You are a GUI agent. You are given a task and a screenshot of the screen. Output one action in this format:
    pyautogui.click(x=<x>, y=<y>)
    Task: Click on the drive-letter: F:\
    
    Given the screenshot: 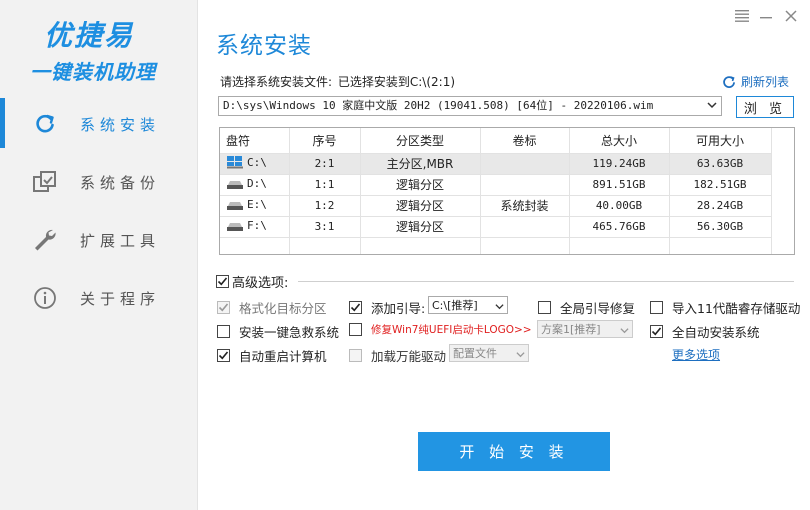 What is the action you would take?
    pyautogui.click(x=257, y=225)
    